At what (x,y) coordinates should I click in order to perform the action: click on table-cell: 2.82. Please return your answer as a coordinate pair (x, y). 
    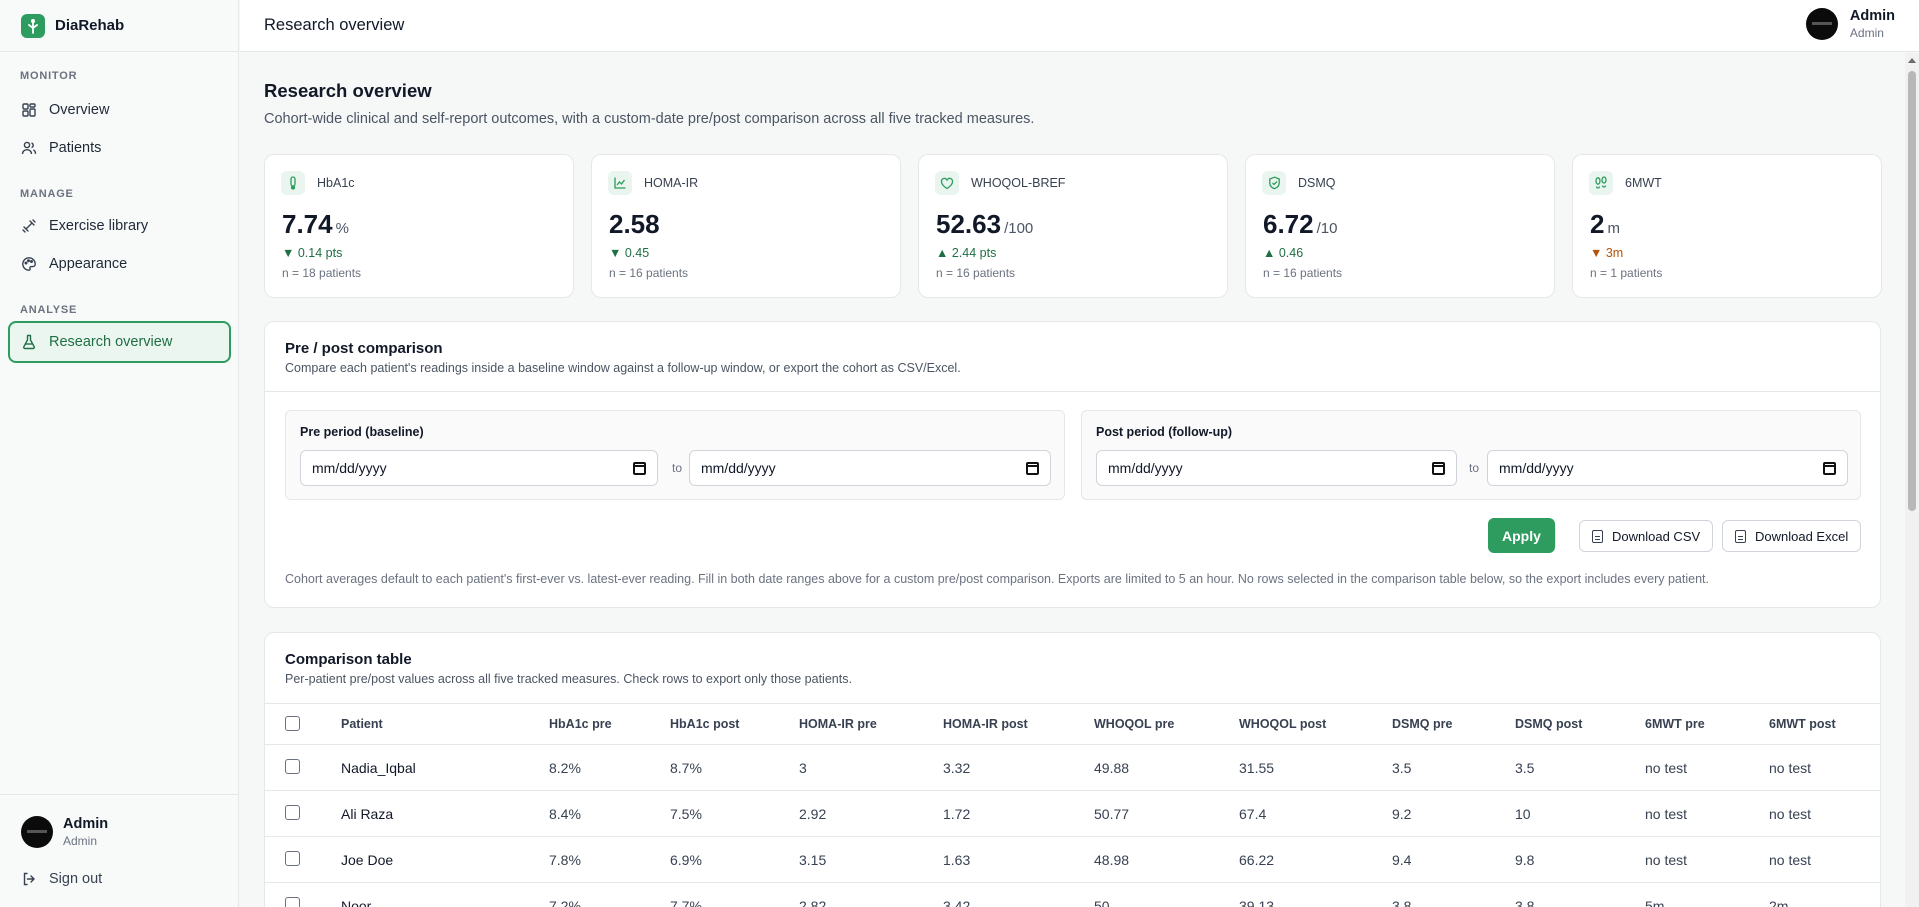
    Looking at the image, I should click on (813, 902).